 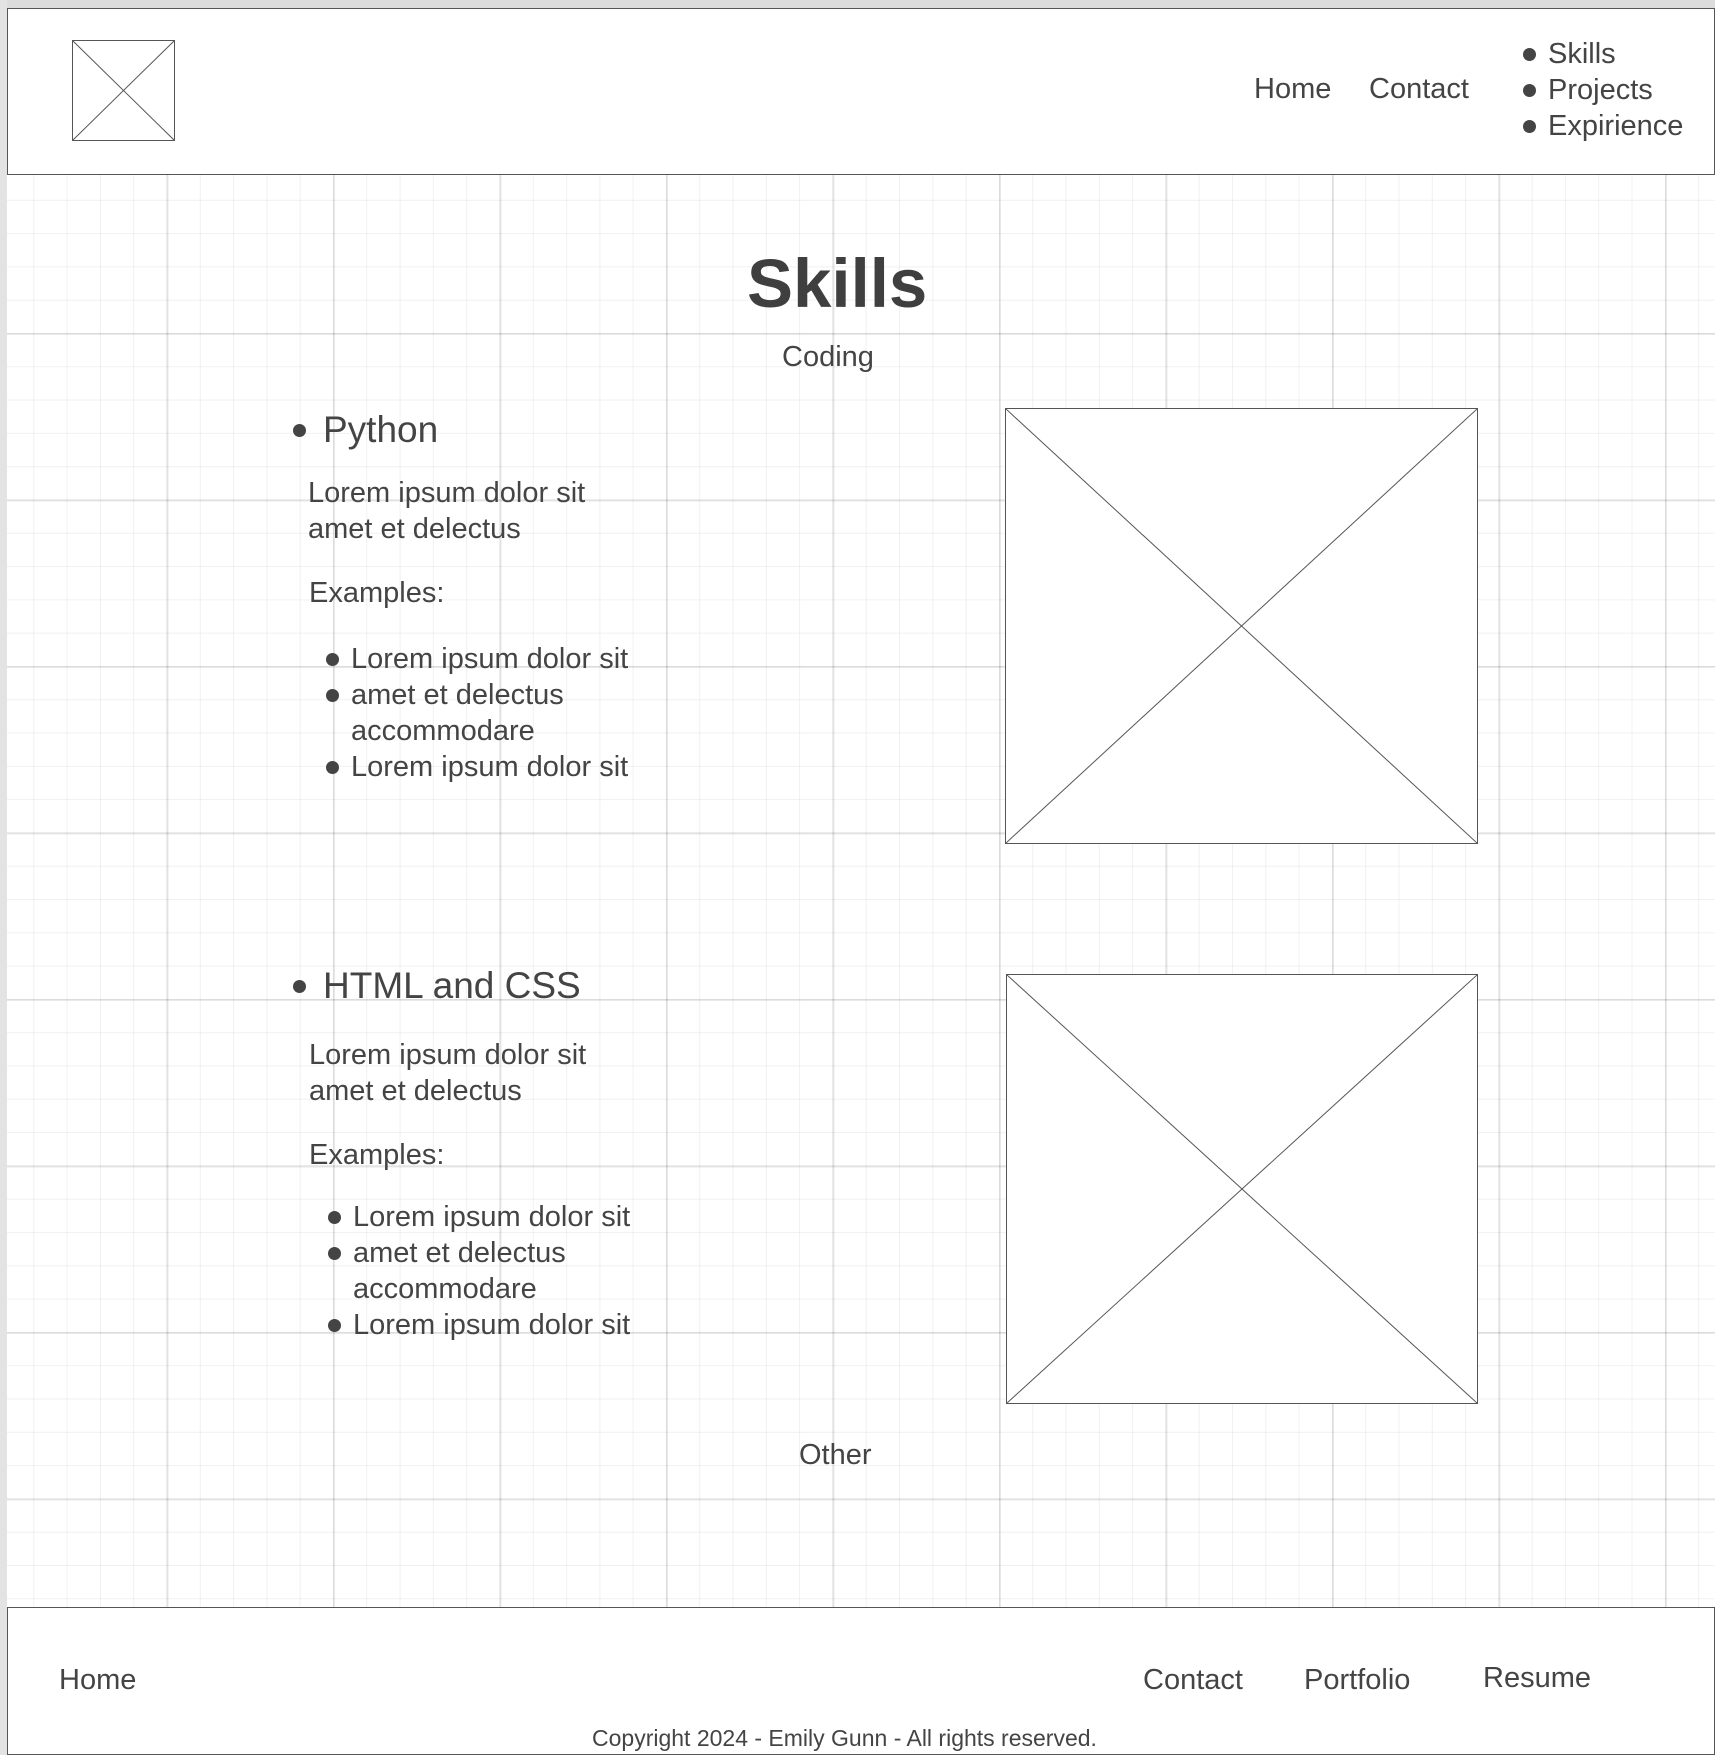 What do you see at coordinates (1419, 89) in the screenshot?
I see `nav-contact-link: Contact` at bounding box center [1419, 89].